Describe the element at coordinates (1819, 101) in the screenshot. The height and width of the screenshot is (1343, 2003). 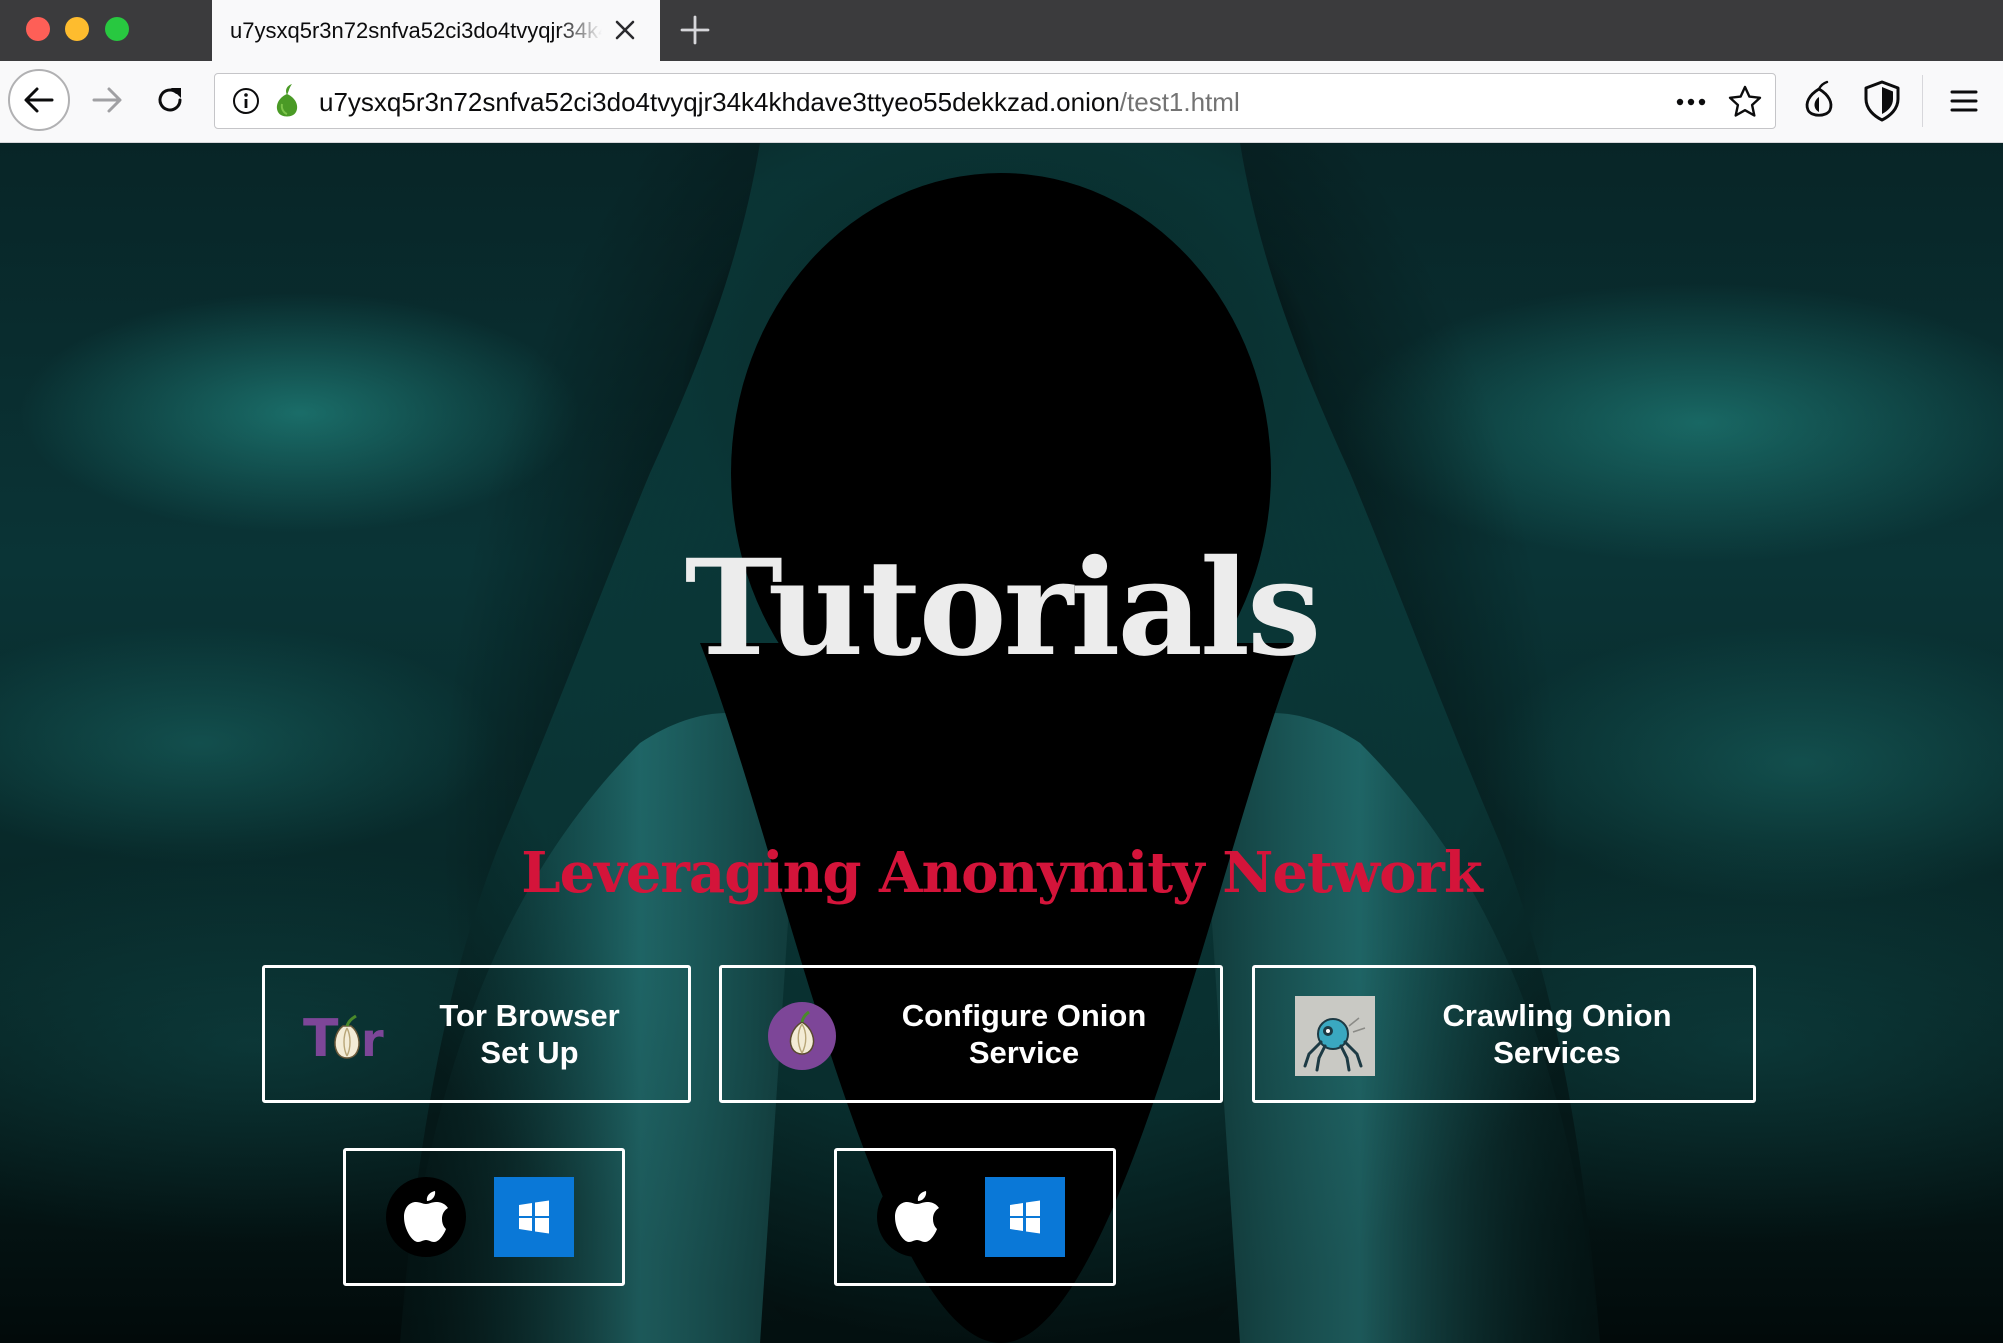
I see `tor-circuit-icon` at that location.